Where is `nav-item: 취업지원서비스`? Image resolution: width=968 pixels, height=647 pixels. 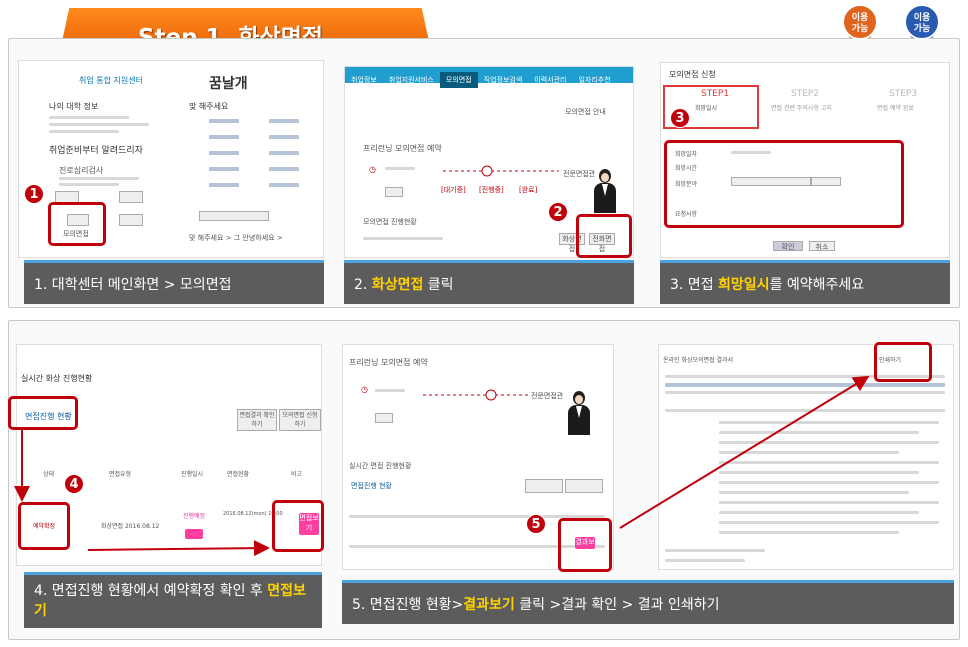
nav-item: 취업지원서비스 is located at coordinates (411, 80).